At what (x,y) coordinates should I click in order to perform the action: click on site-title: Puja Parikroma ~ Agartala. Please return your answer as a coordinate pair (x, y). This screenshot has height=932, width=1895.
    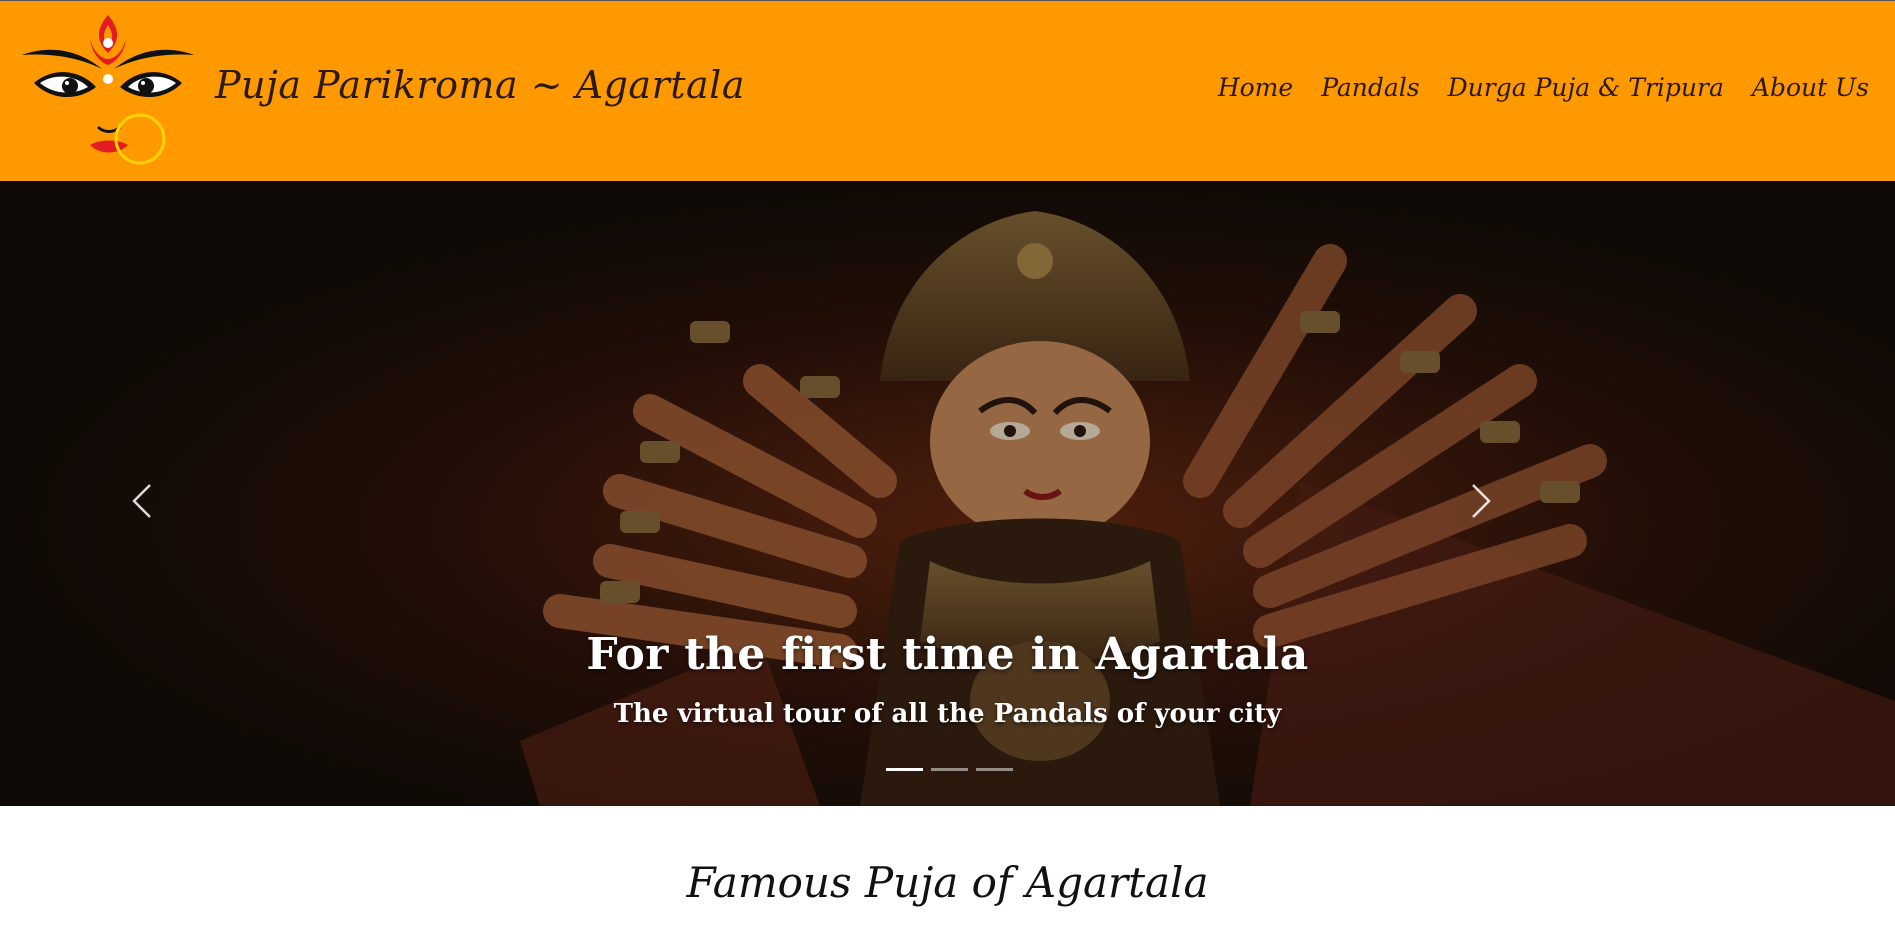
    Looking at the image, I should click on (480, 85).